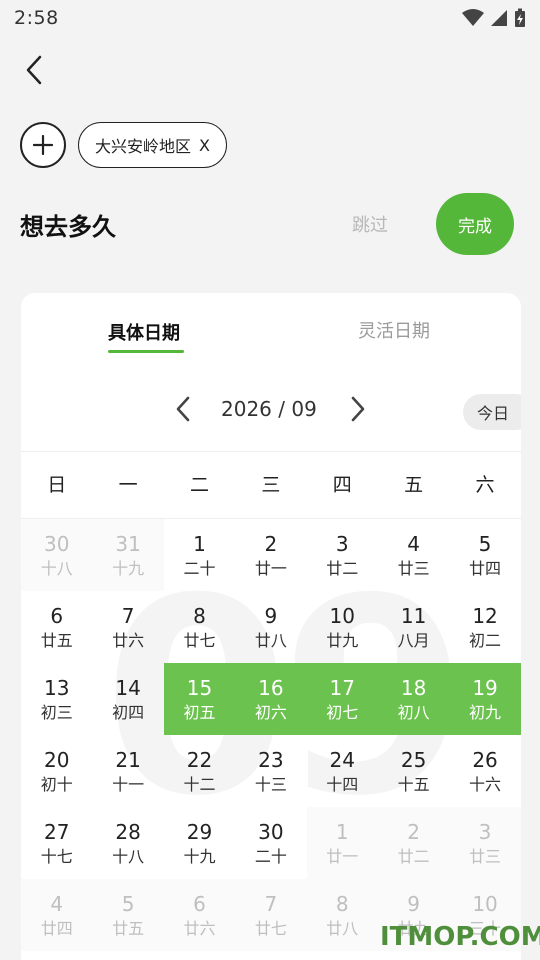 This screenshot has width=540, height=960. I want to click on calendar-day-selected: 17 初七, so click(342, 699).